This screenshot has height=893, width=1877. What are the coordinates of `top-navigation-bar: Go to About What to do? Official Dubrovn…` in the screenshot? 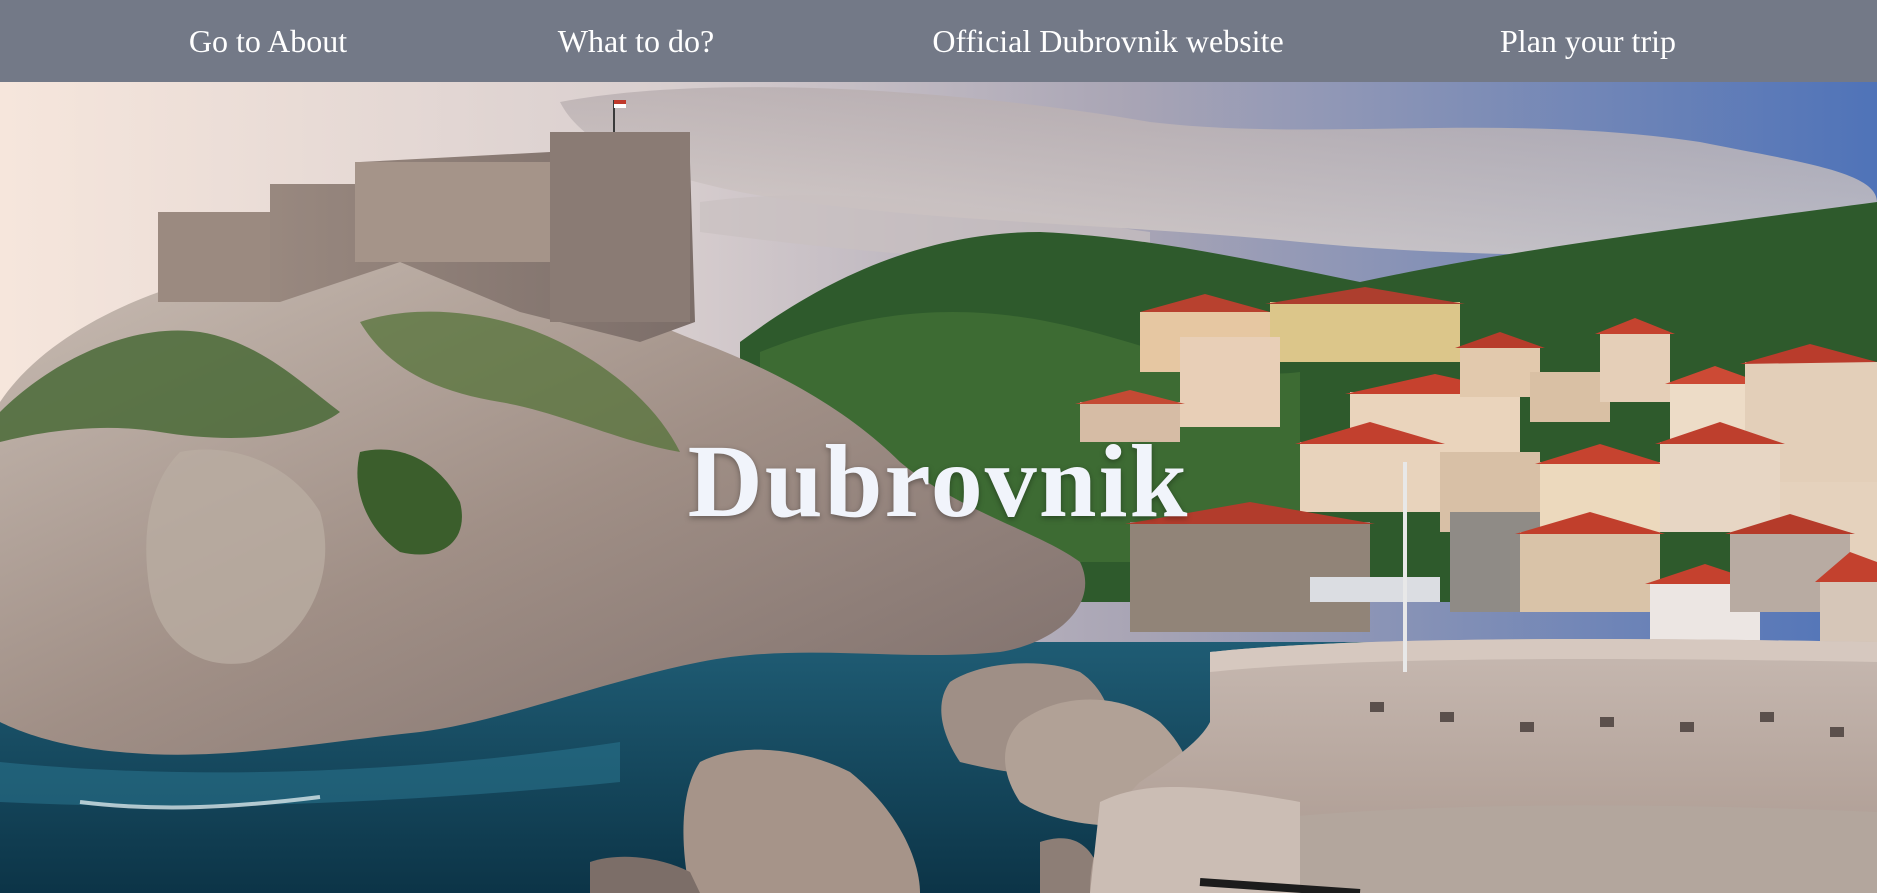 It's located at (938, 41).